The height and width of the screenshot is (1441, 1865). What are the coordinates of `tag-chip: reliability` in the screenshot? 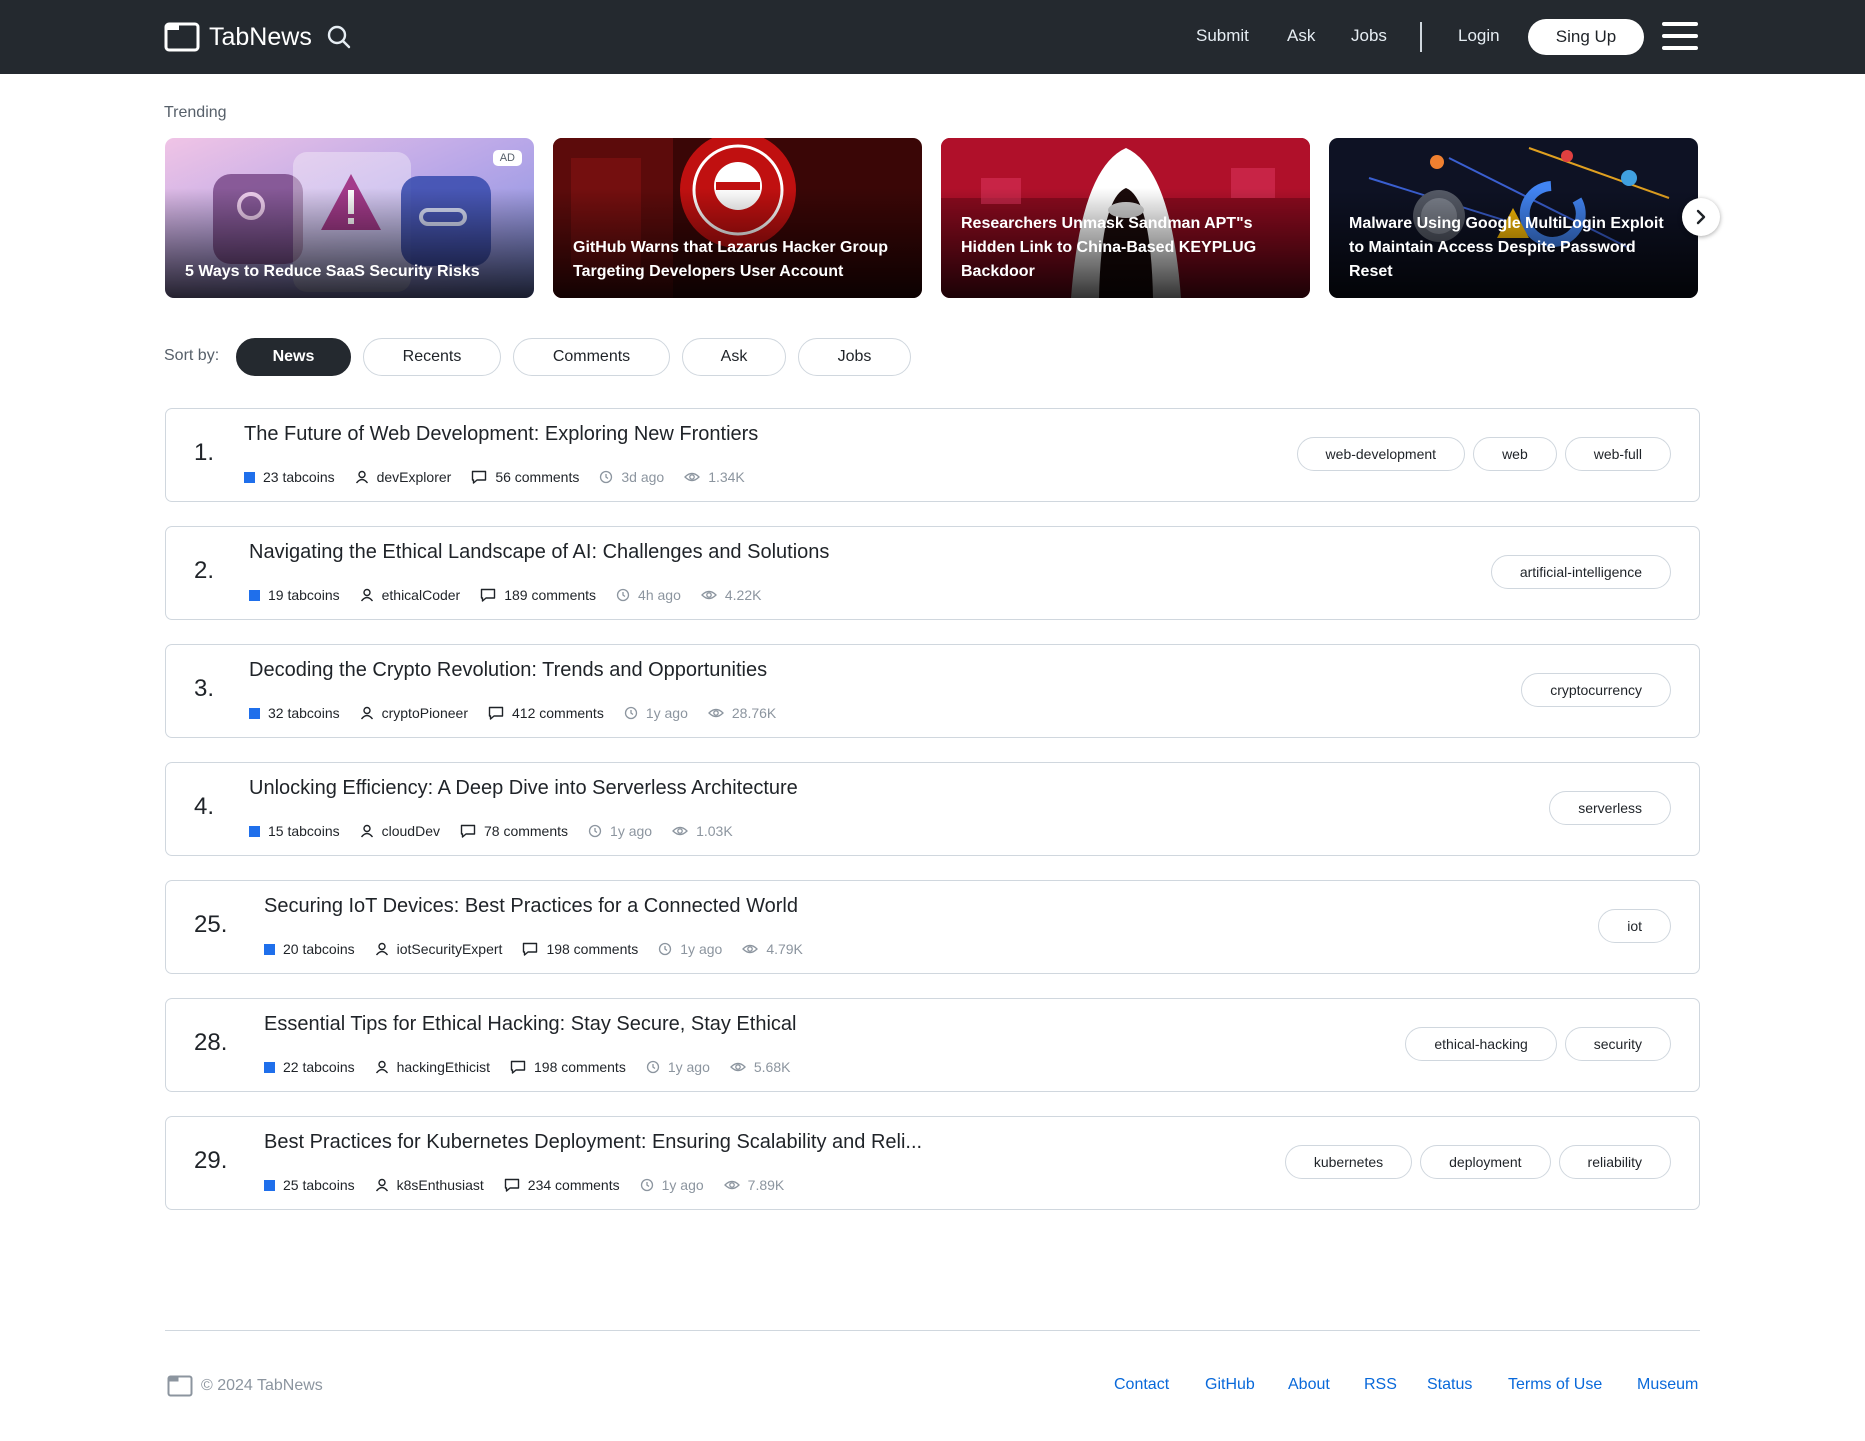 It's located at (1614, 1162).